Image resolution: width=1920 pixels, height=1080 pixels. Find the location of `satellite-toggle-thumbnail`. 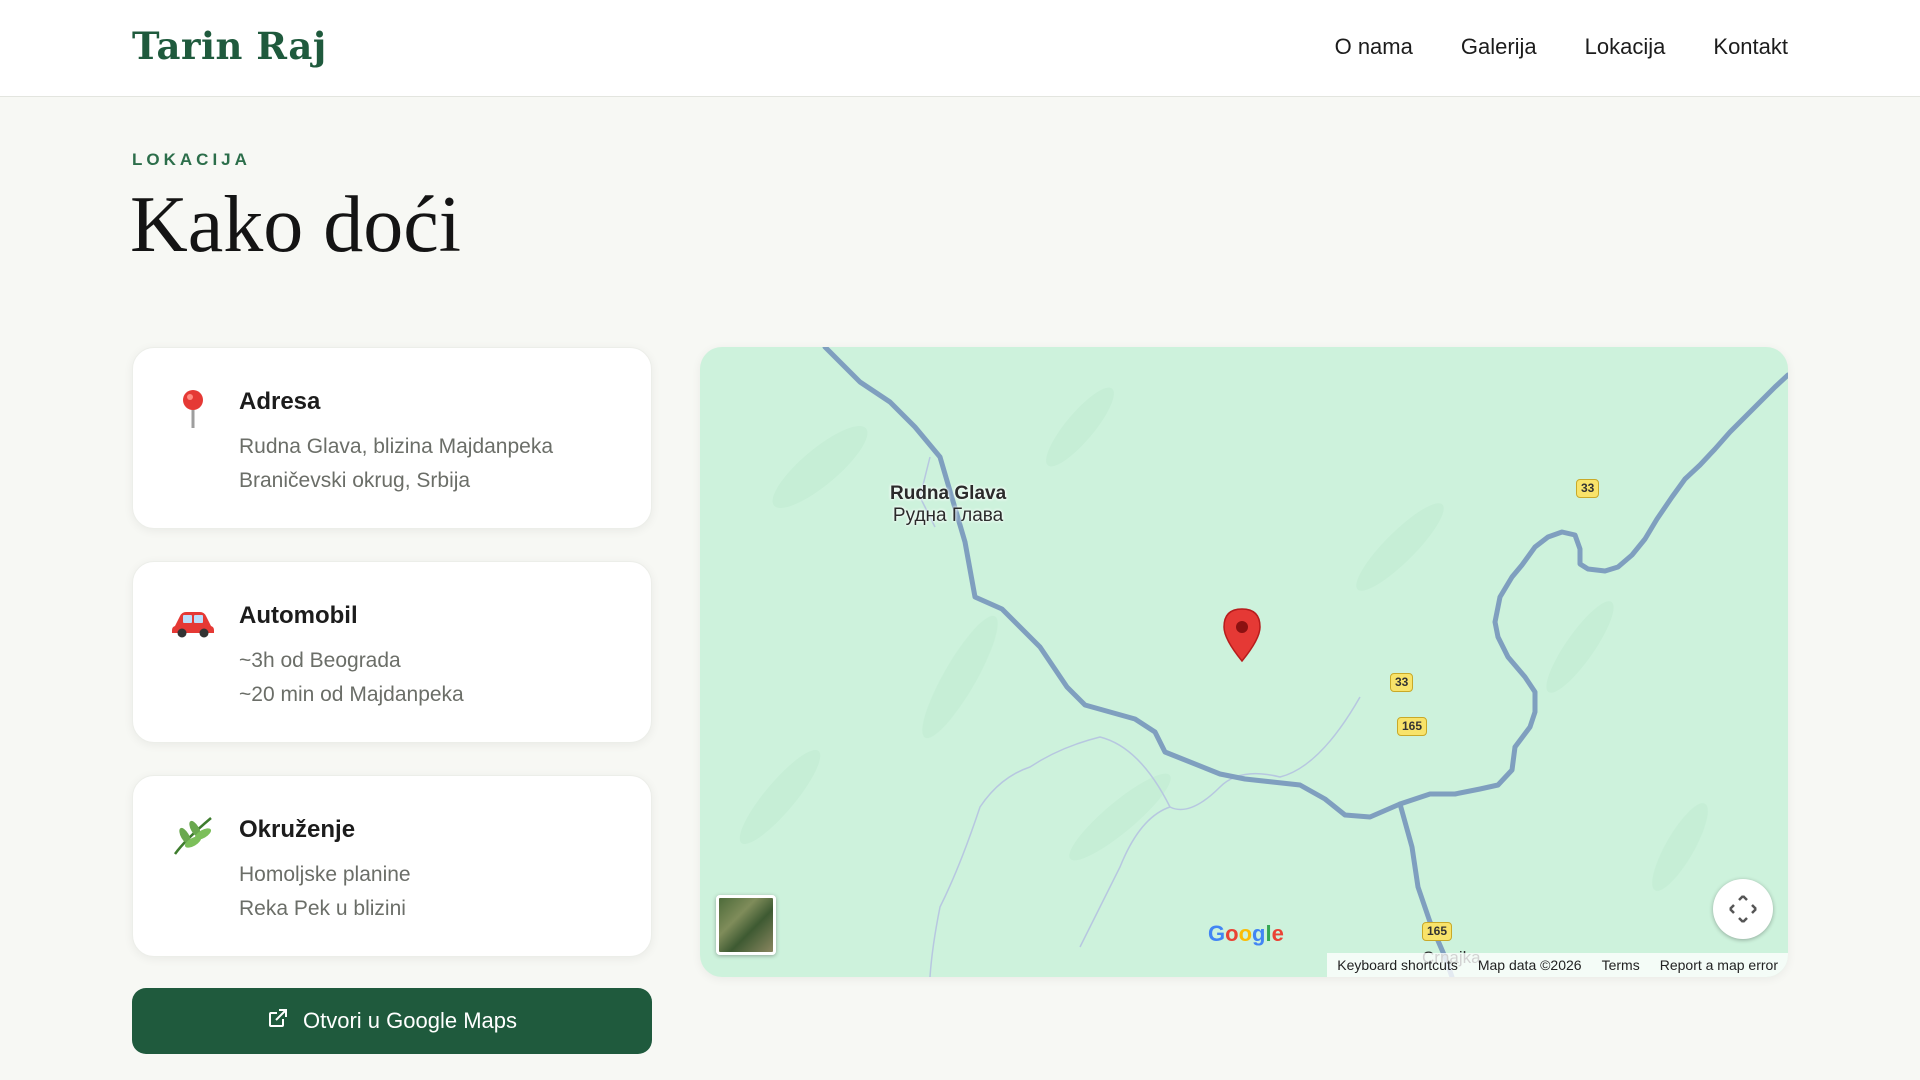

satellite-toggle-thumbnail is located at coordinates (746, 925).